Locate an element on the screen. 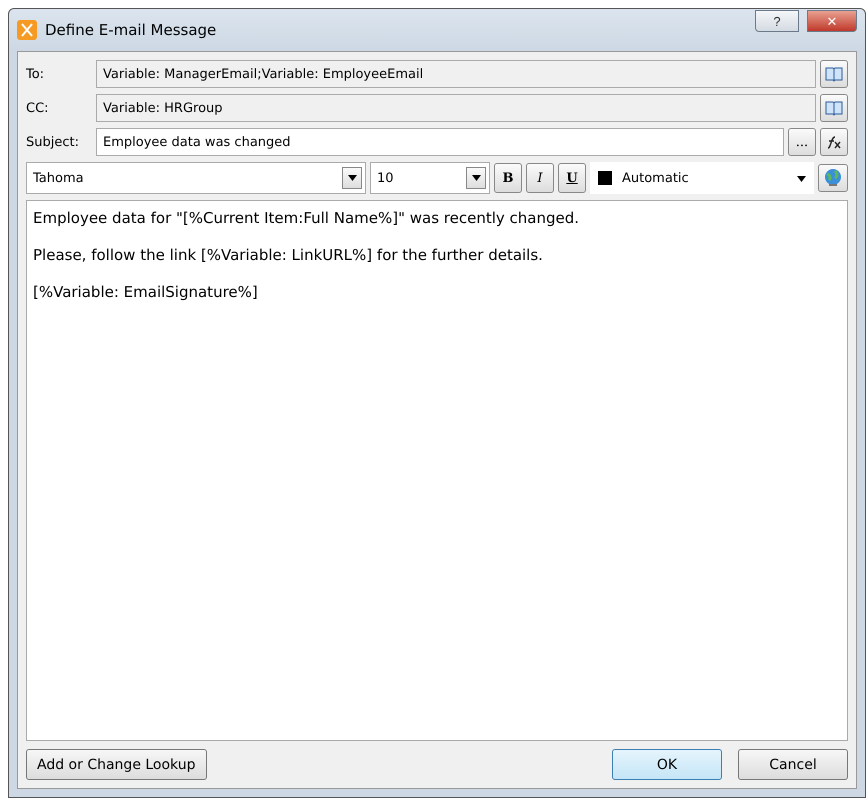 The height and width of the screenshot is (805, 866). ok-button: OK is located at coordinates (667, 764).